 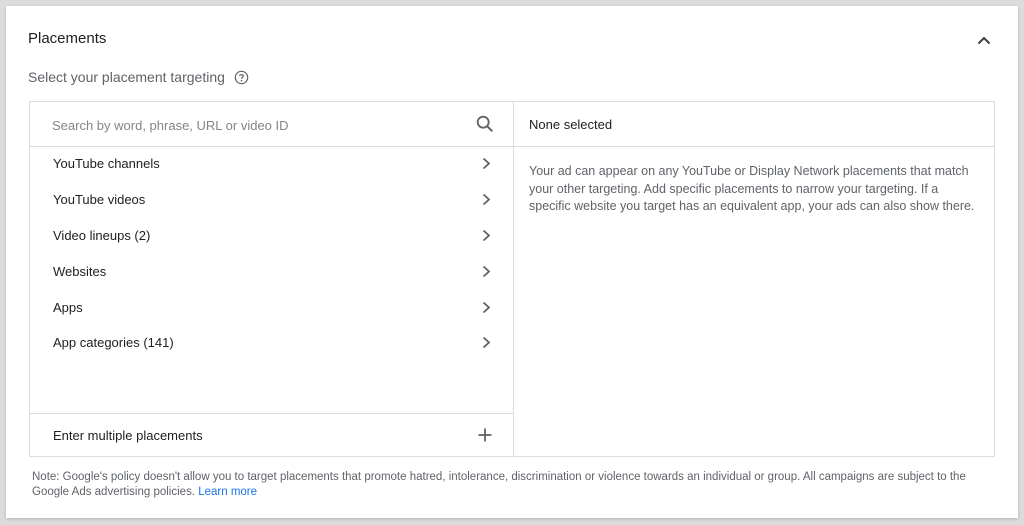 I want to click on enter-multiple-label: Enter multiple placements, so click(x=128, y=435).